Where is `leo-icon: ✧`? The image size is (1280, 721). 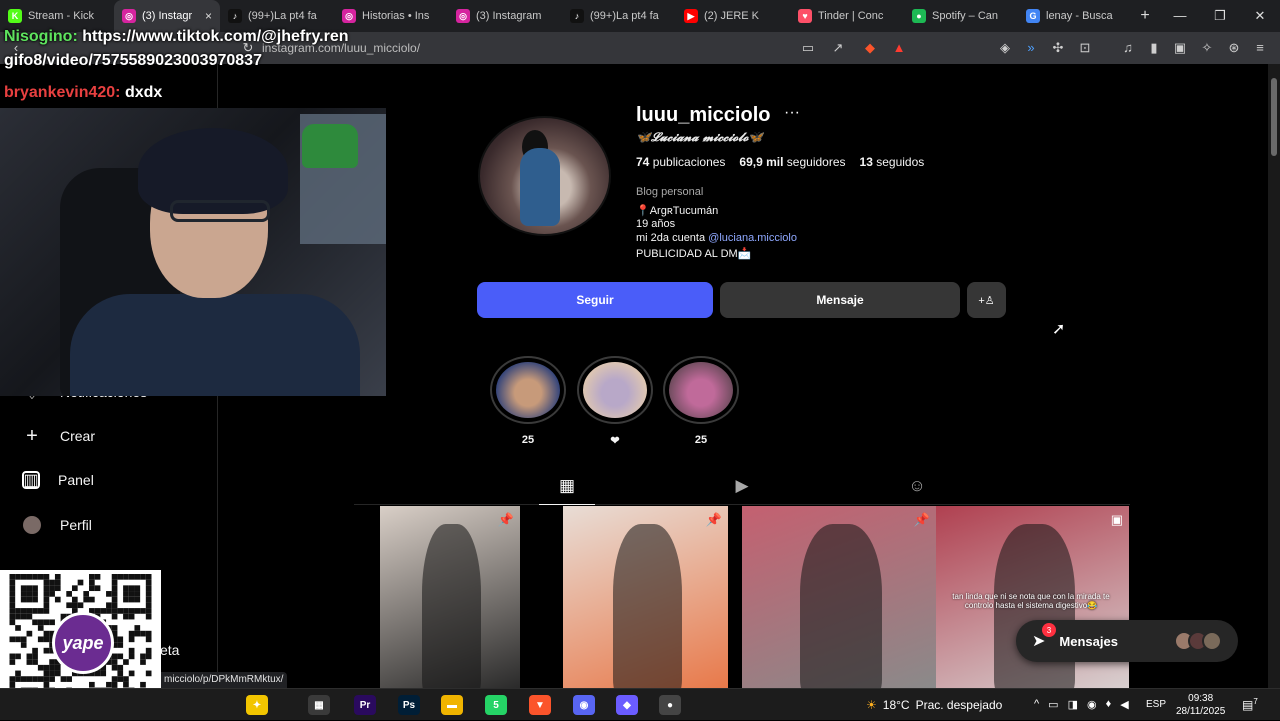 leo-icon: ✧ is located at coordinates (1207, 48).